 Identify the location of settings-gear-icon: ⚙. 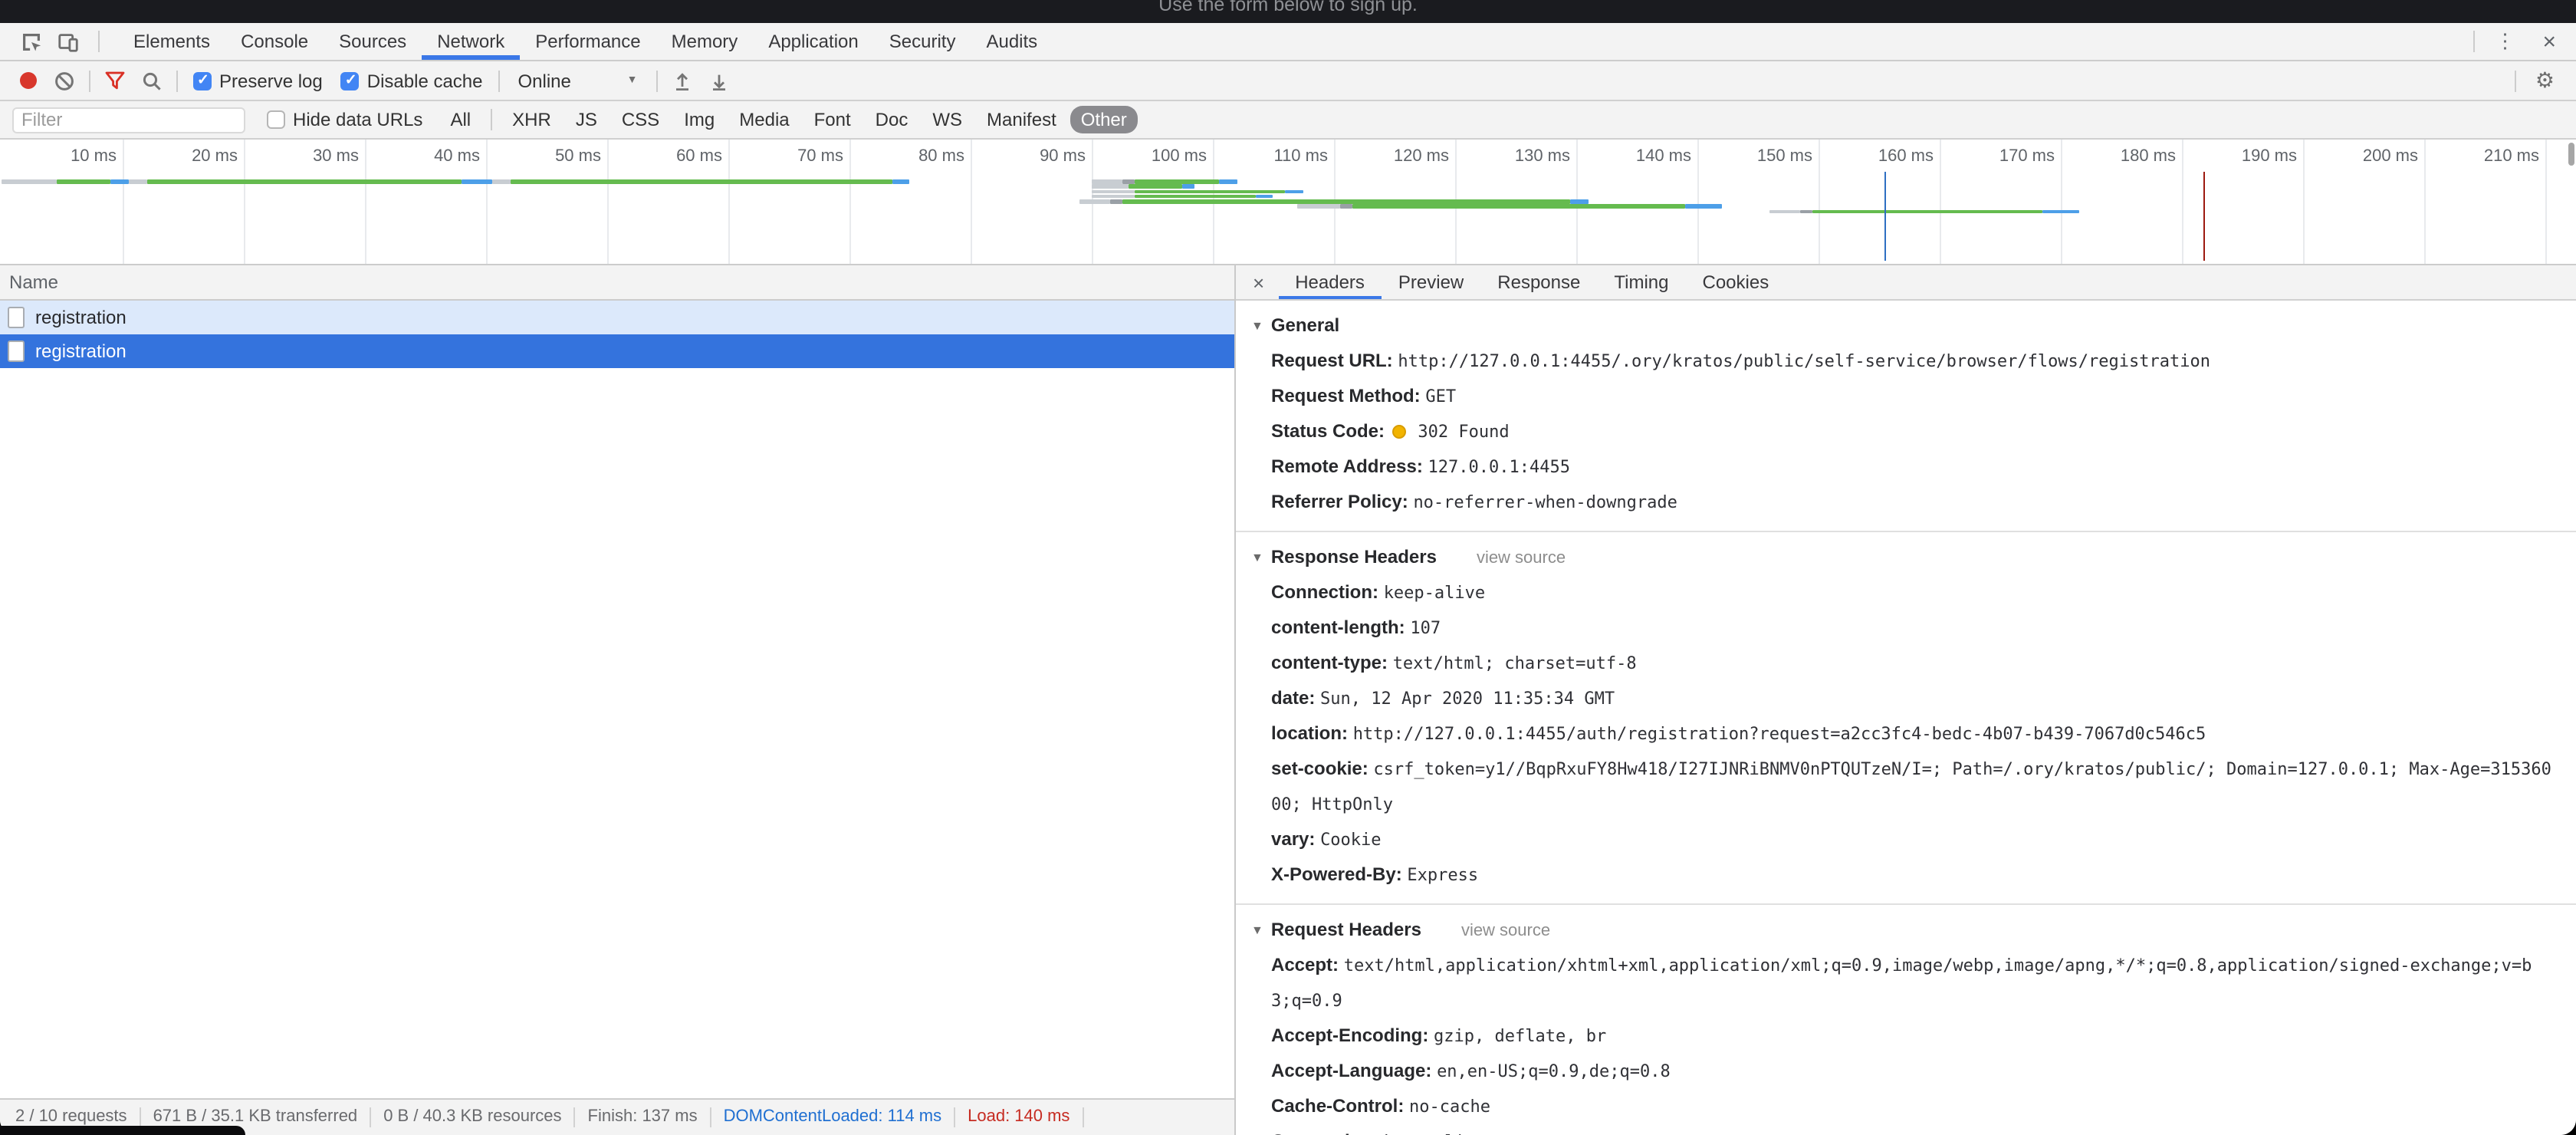
(2545, 80).